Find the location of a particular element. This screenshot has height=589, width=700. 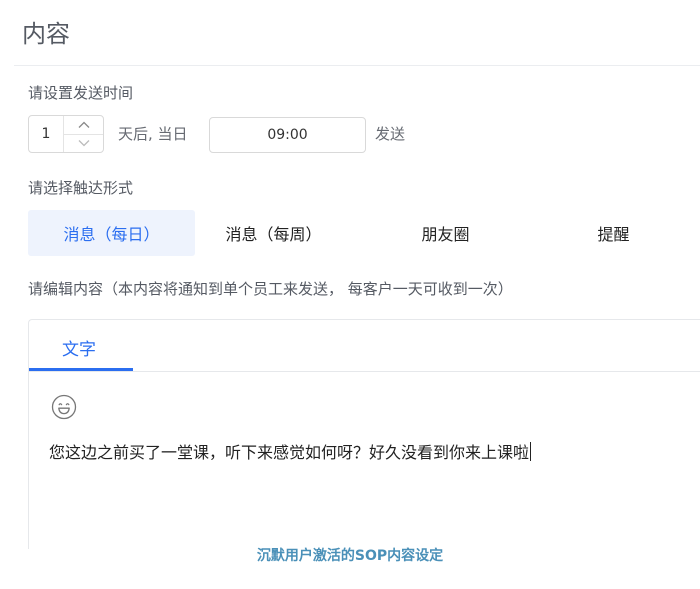

time-input: 09:00 is located at coordinates (287, 135).